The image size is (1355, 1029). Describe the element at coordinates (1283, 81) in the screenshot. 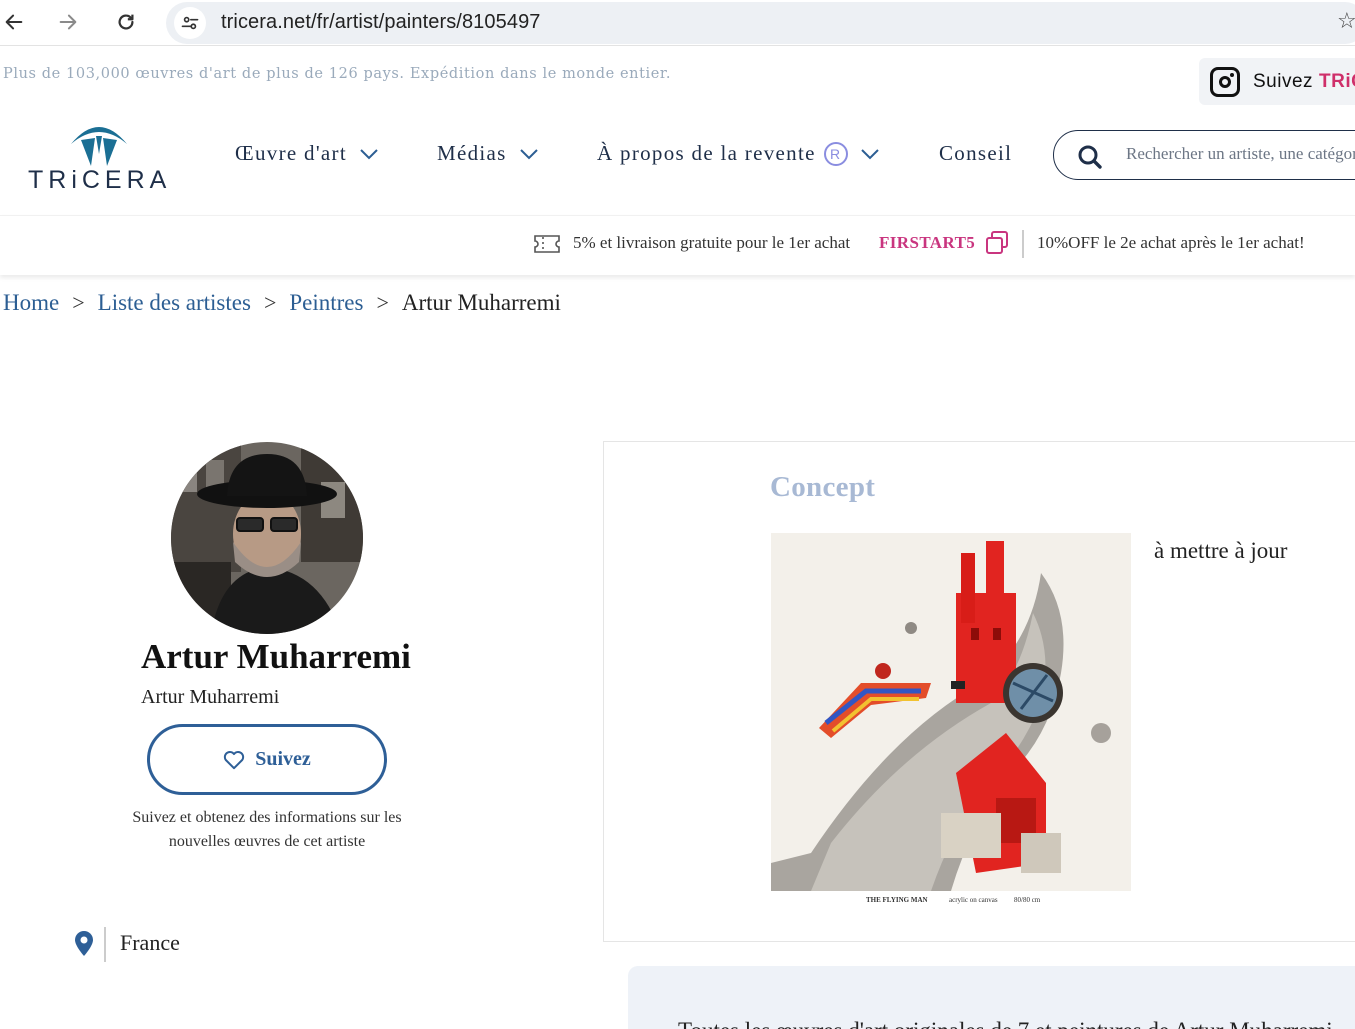

I see `instagram-follow-label: Suivez` at that location.